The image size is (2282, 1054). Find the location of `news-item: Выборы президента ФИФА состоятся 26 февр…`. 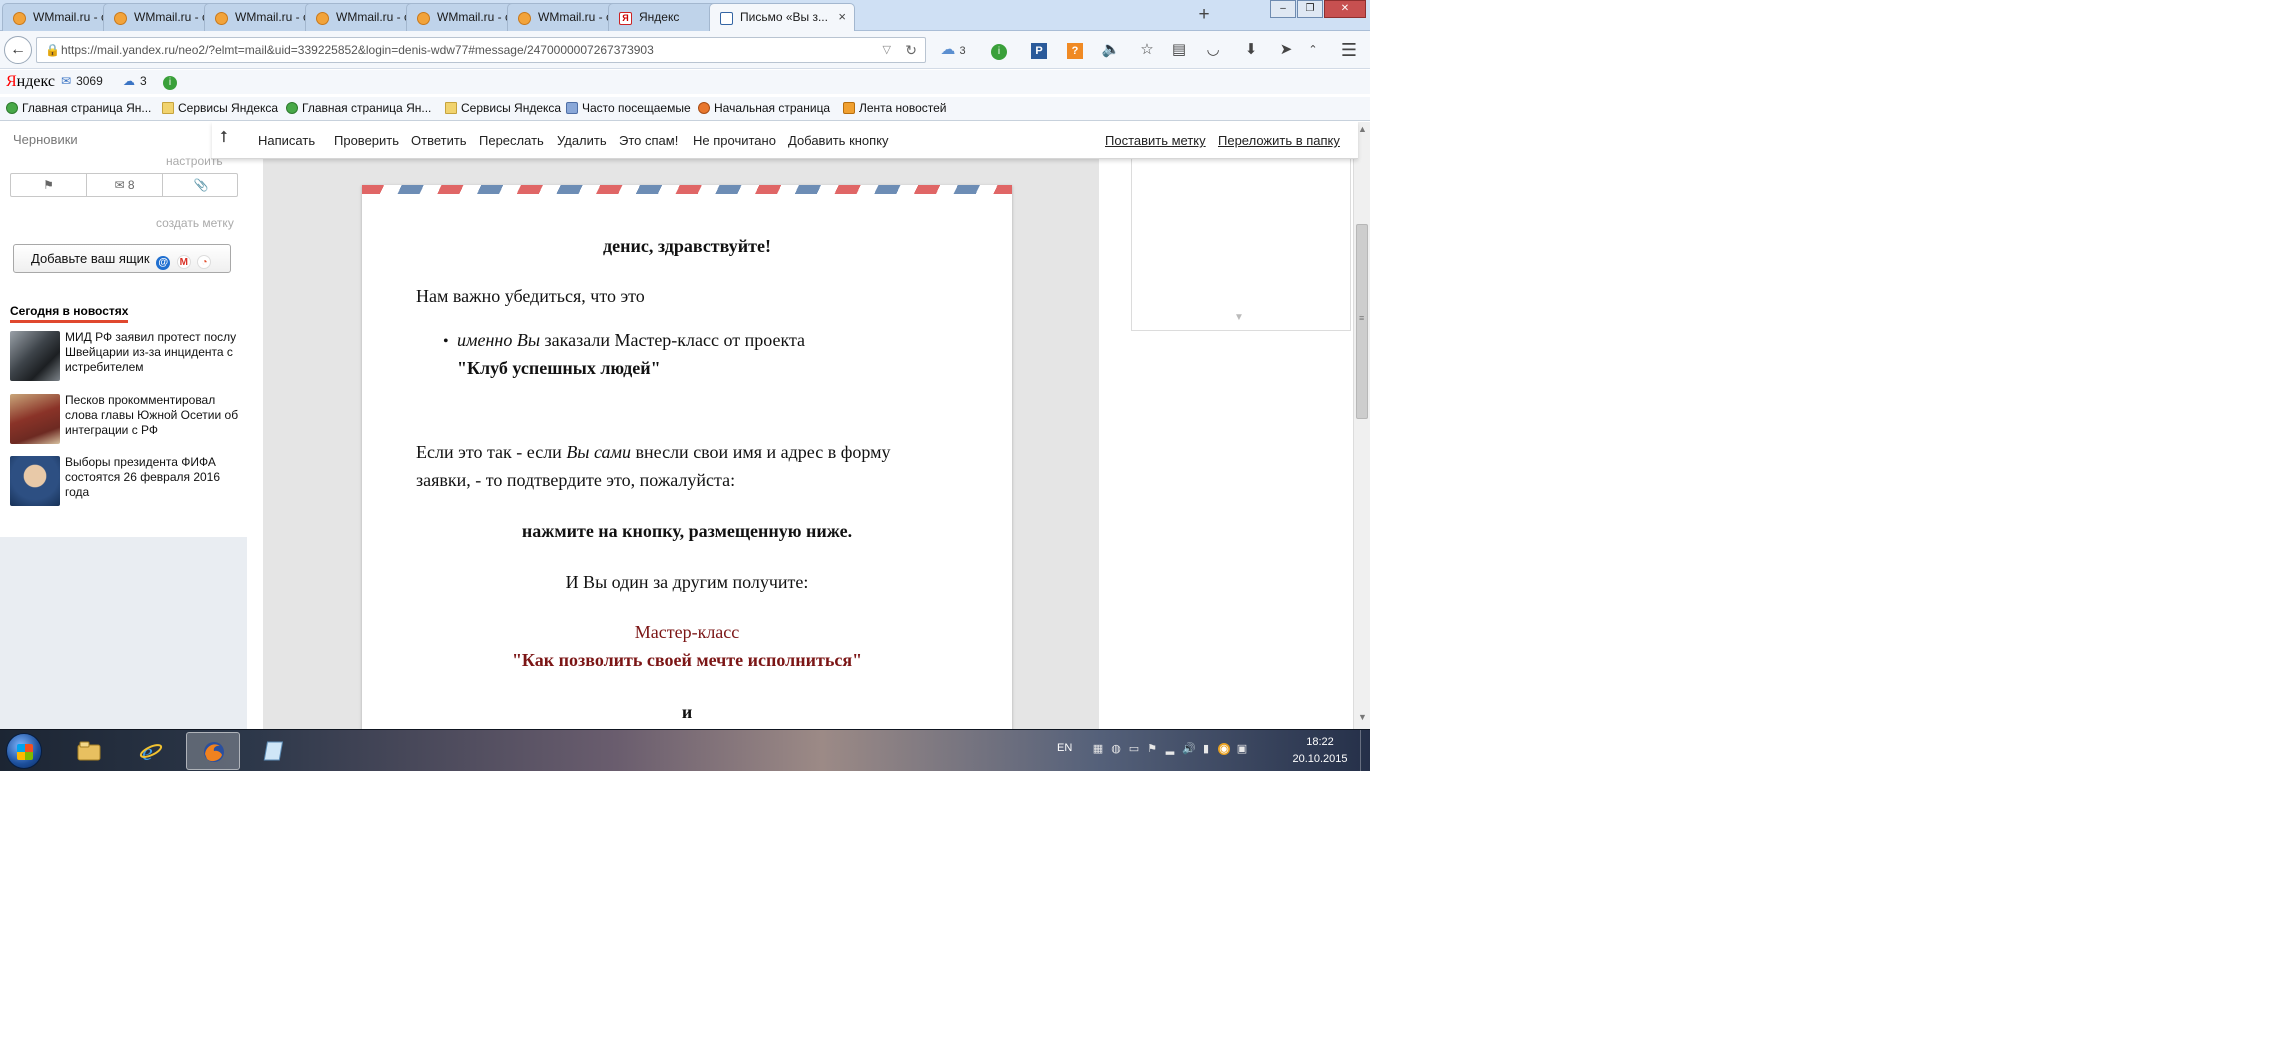

news-item: Выборы президента ФИФА состоятся 26 февр… is located at coordinates (125, 481).